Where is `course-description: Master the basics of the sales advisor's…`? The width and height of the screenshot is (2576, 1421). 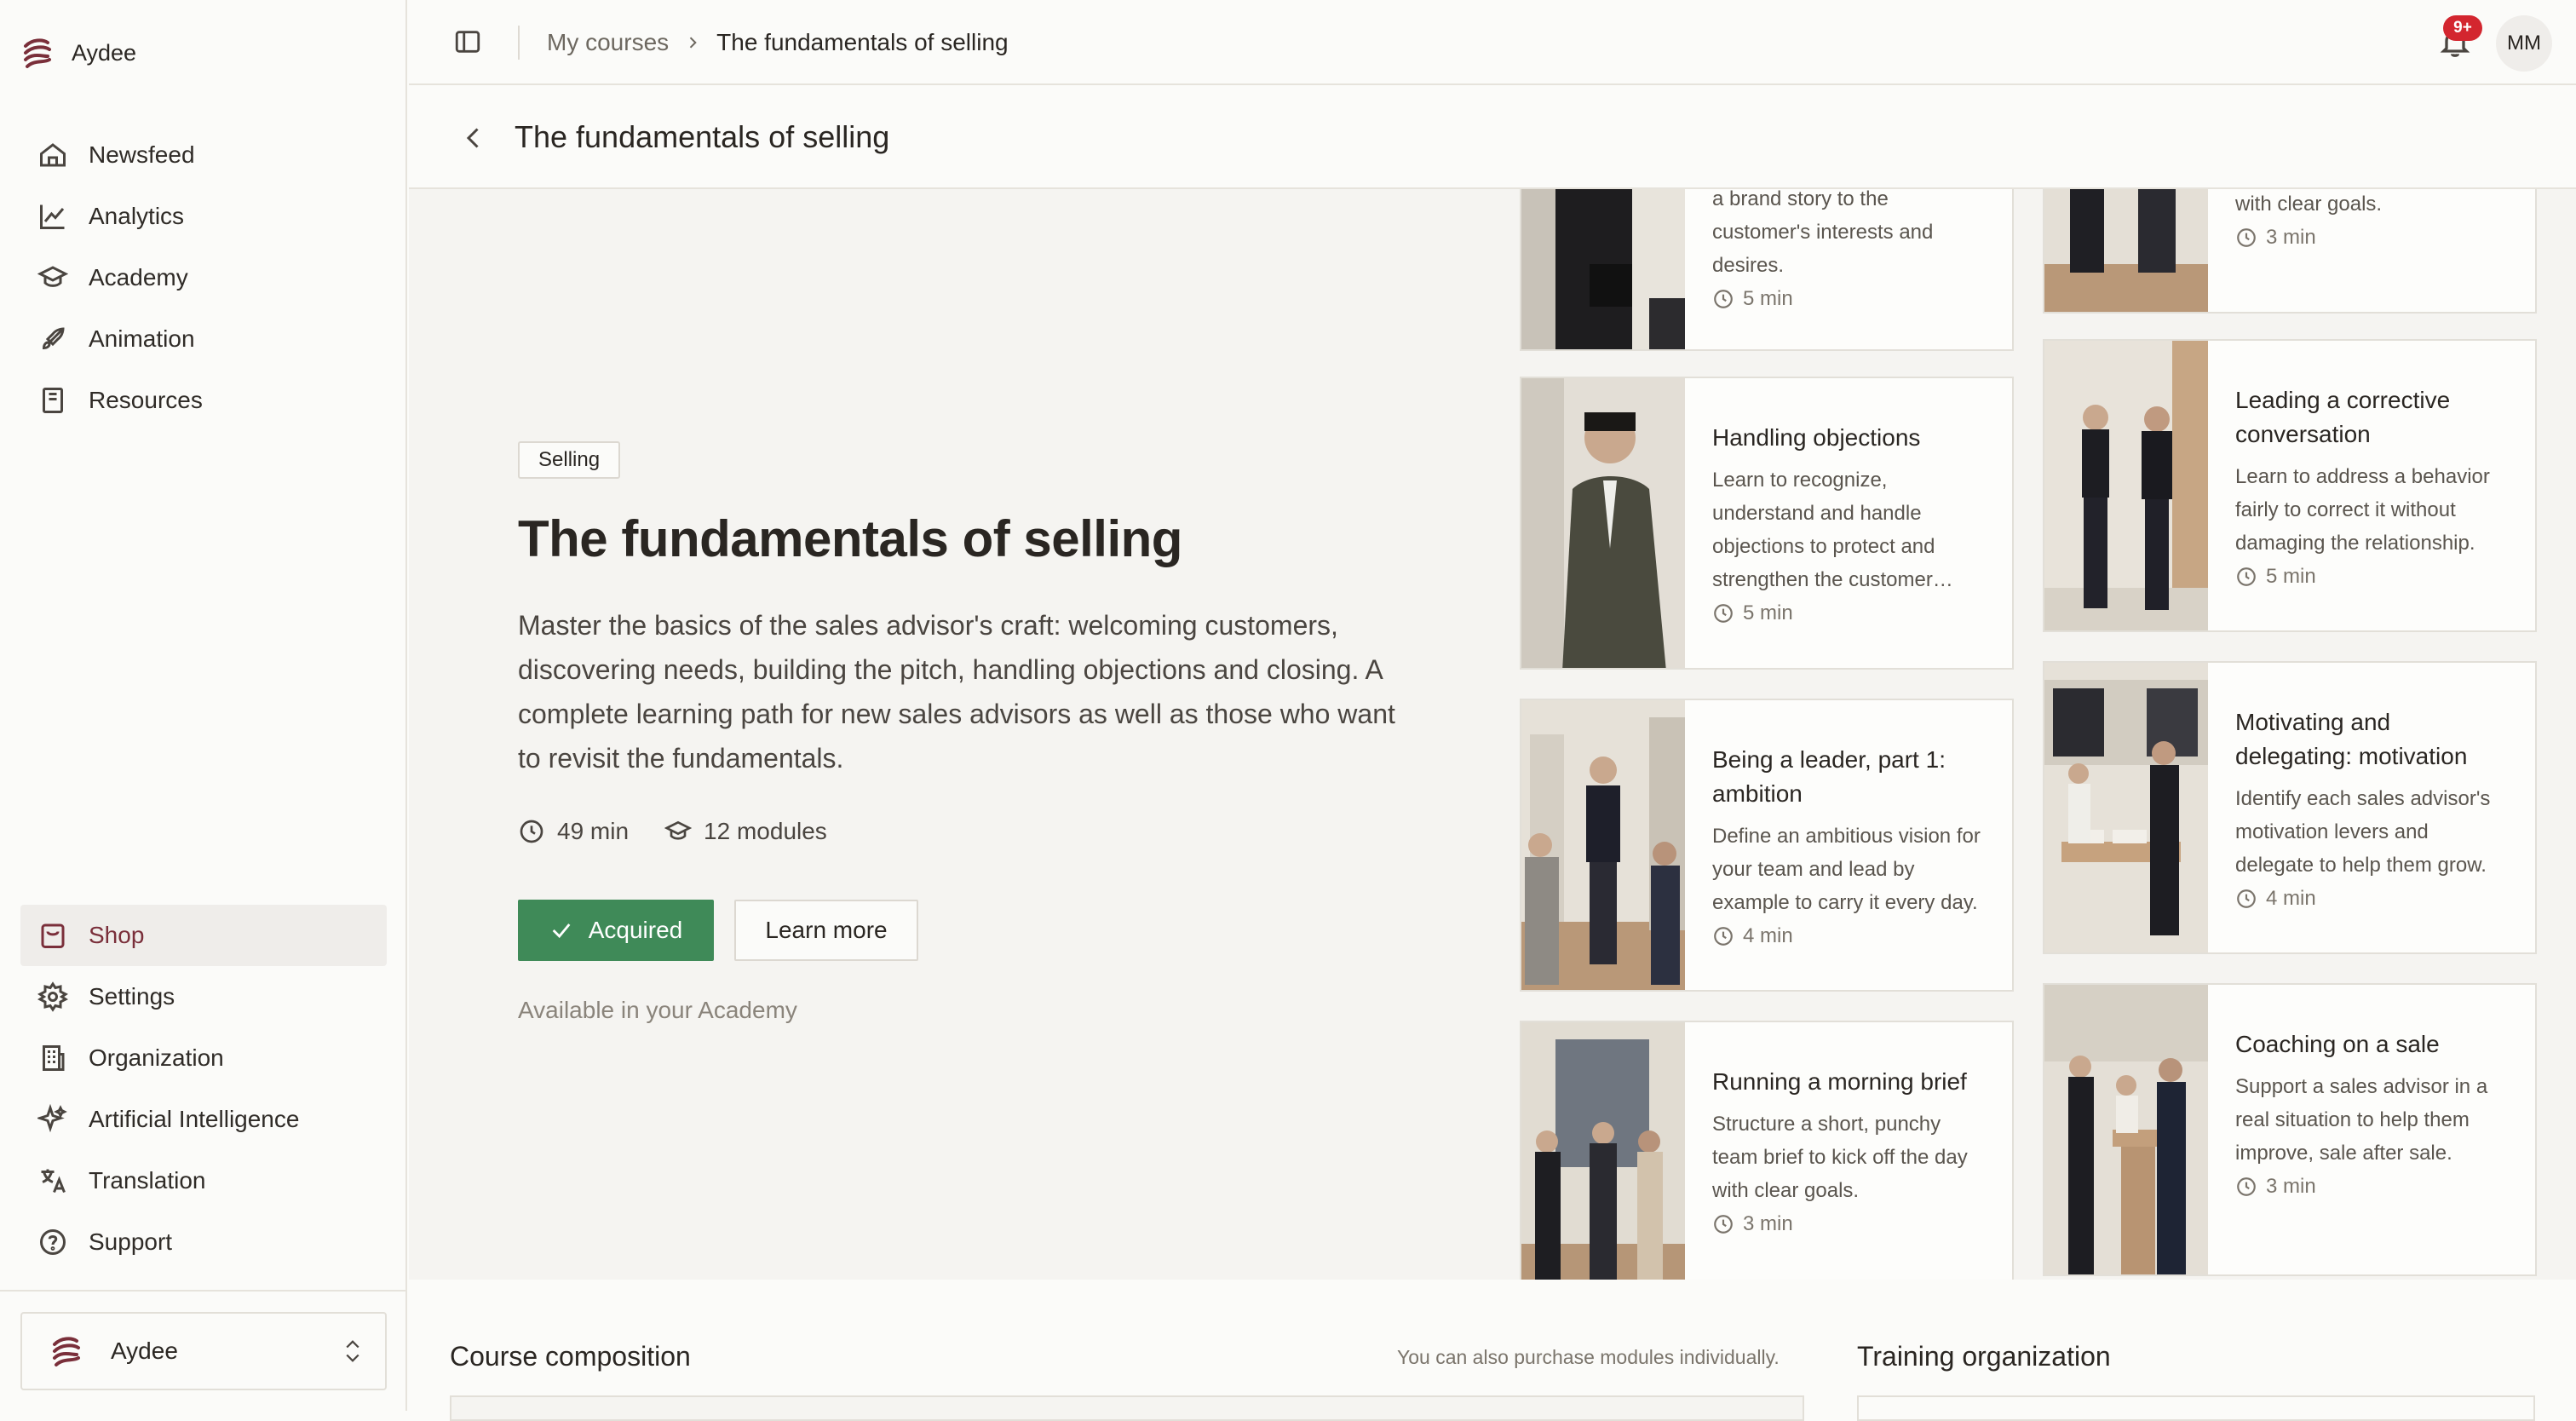 course-description: Master the basics of the sales advisor's… is located at coordinates (957, 692).